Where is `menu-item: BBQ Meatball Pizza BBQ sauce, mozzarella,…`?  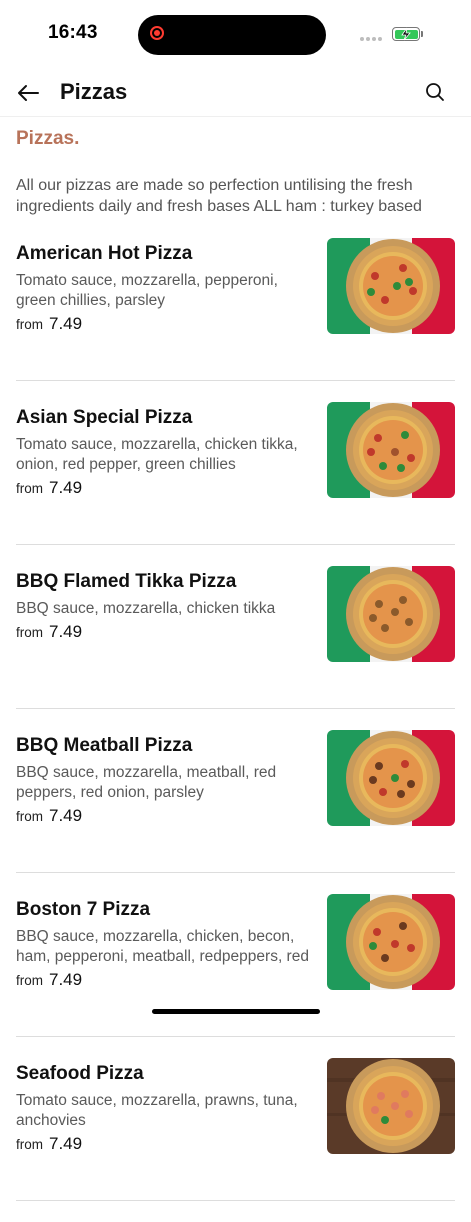
menu-item: BBQ Meatball Pizza BBQ sauce, mozzarella,… is located at coordinates (235, 801).